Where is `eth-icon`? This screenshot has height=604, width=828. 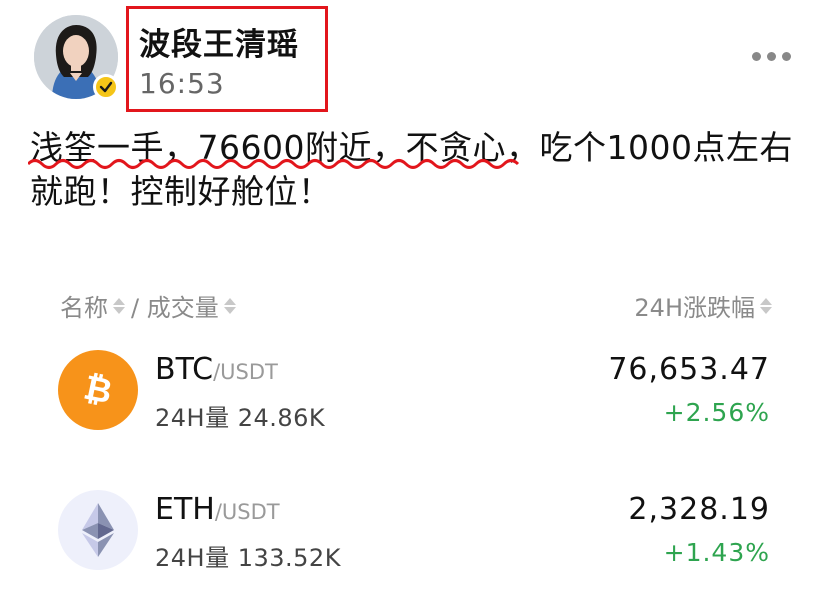
eth-icon is located at coordinates (98, 530).